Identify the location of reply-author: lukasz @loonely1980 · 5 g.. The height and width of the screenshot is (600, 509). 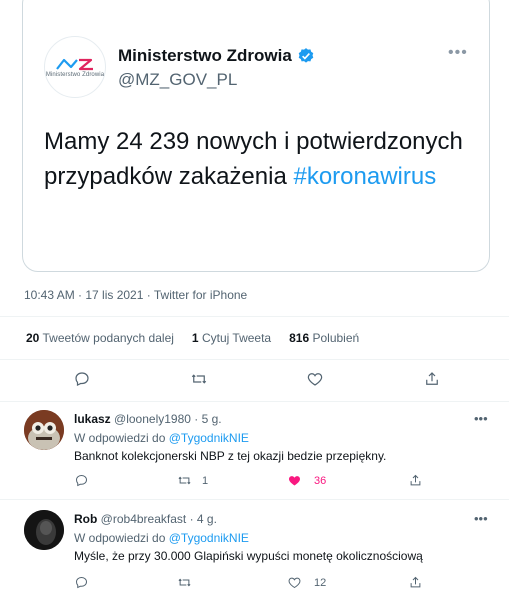
(148, 419).